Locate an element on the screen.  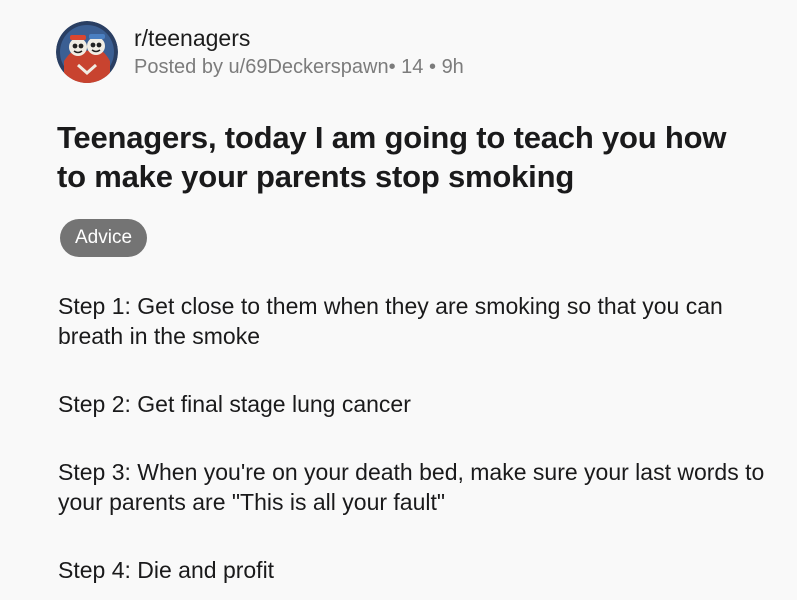
post-byline: Posted by u/69Deckerspawn• 14 • 9h is located at coordinates (299, 67).